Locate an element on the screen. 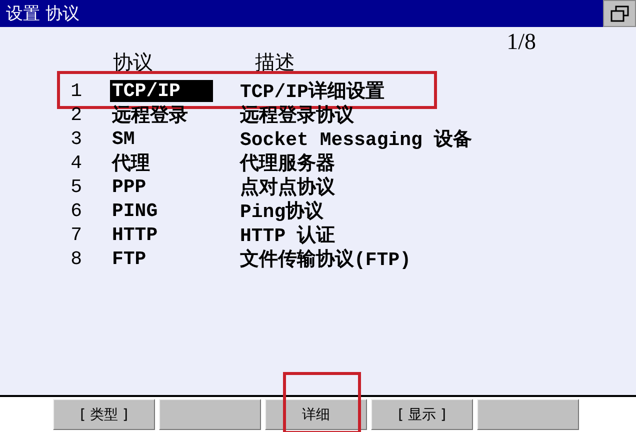 Image resolution: width=636 pixels, height=432 pixels. page-indicator: 1/8 is located at coordinates (521, 42).